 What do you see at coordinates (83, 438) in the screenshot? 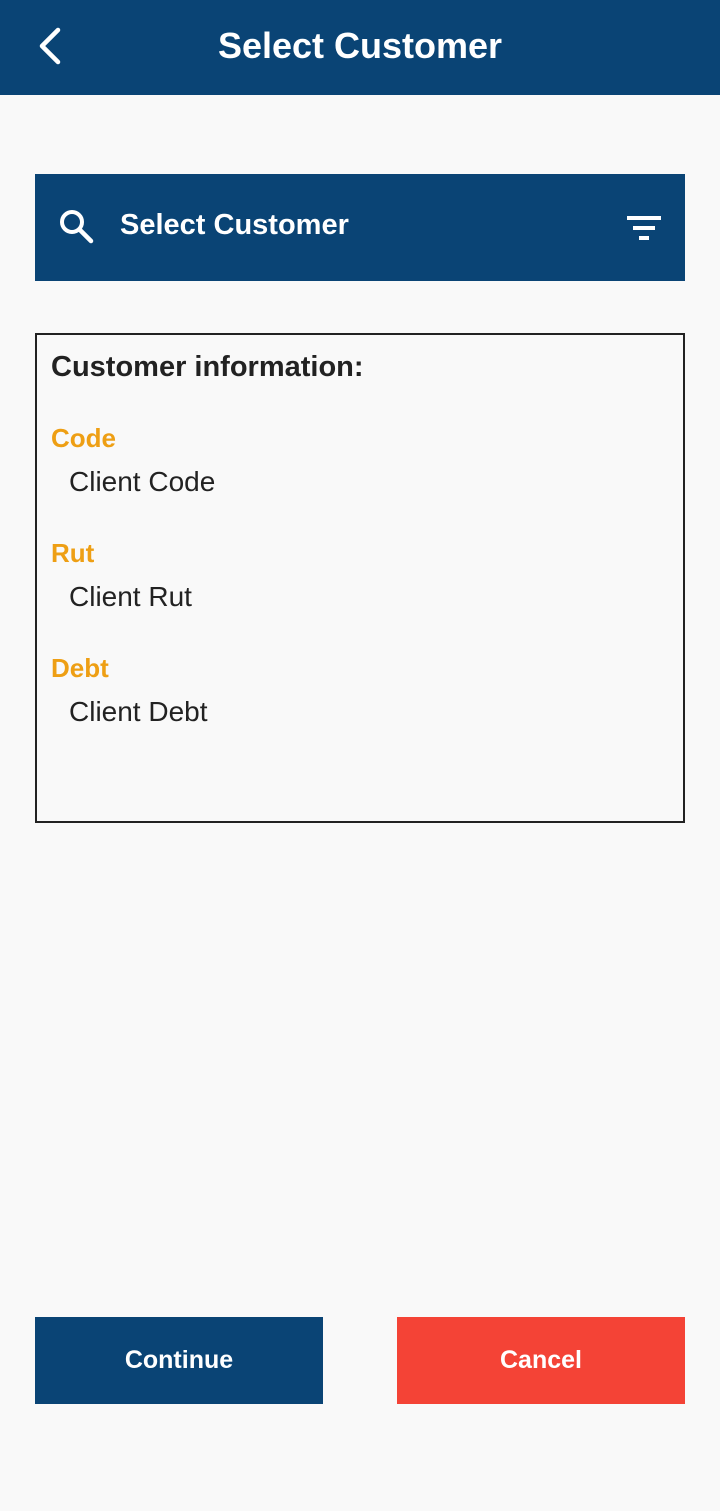
I see `code-label: Code` at bounding box center [83, 438].